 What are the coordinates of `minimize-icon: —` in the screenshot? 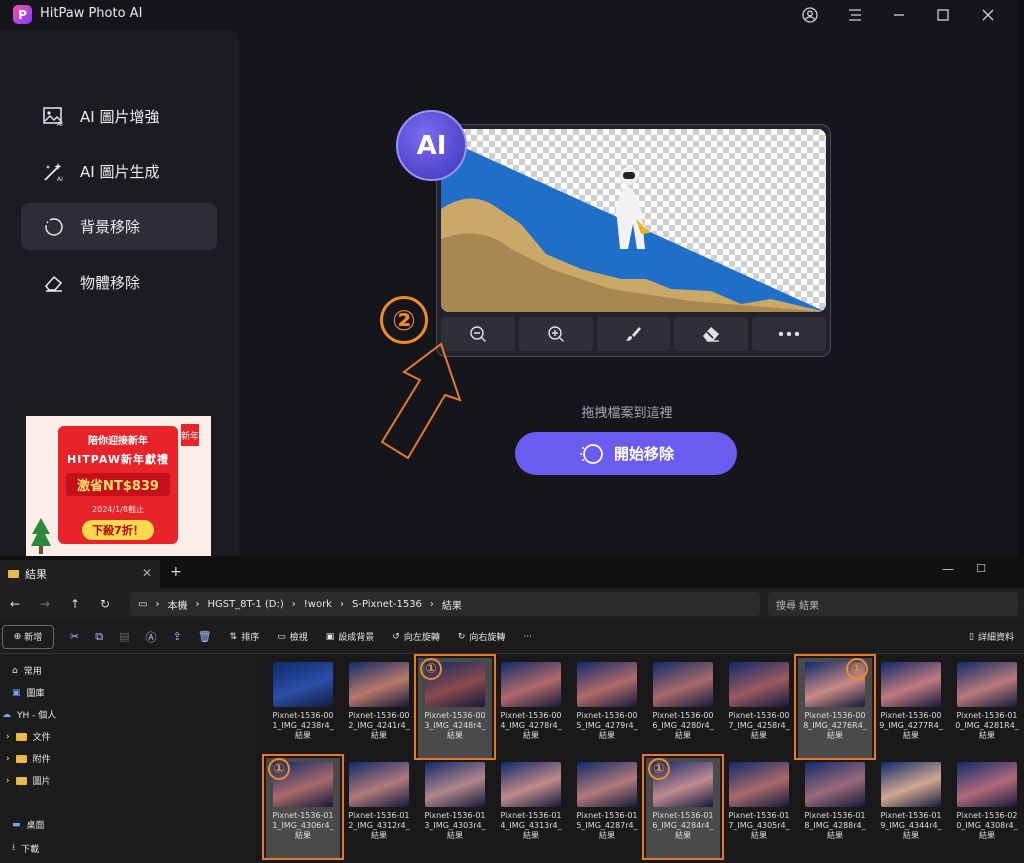 It's located at (948, 569).